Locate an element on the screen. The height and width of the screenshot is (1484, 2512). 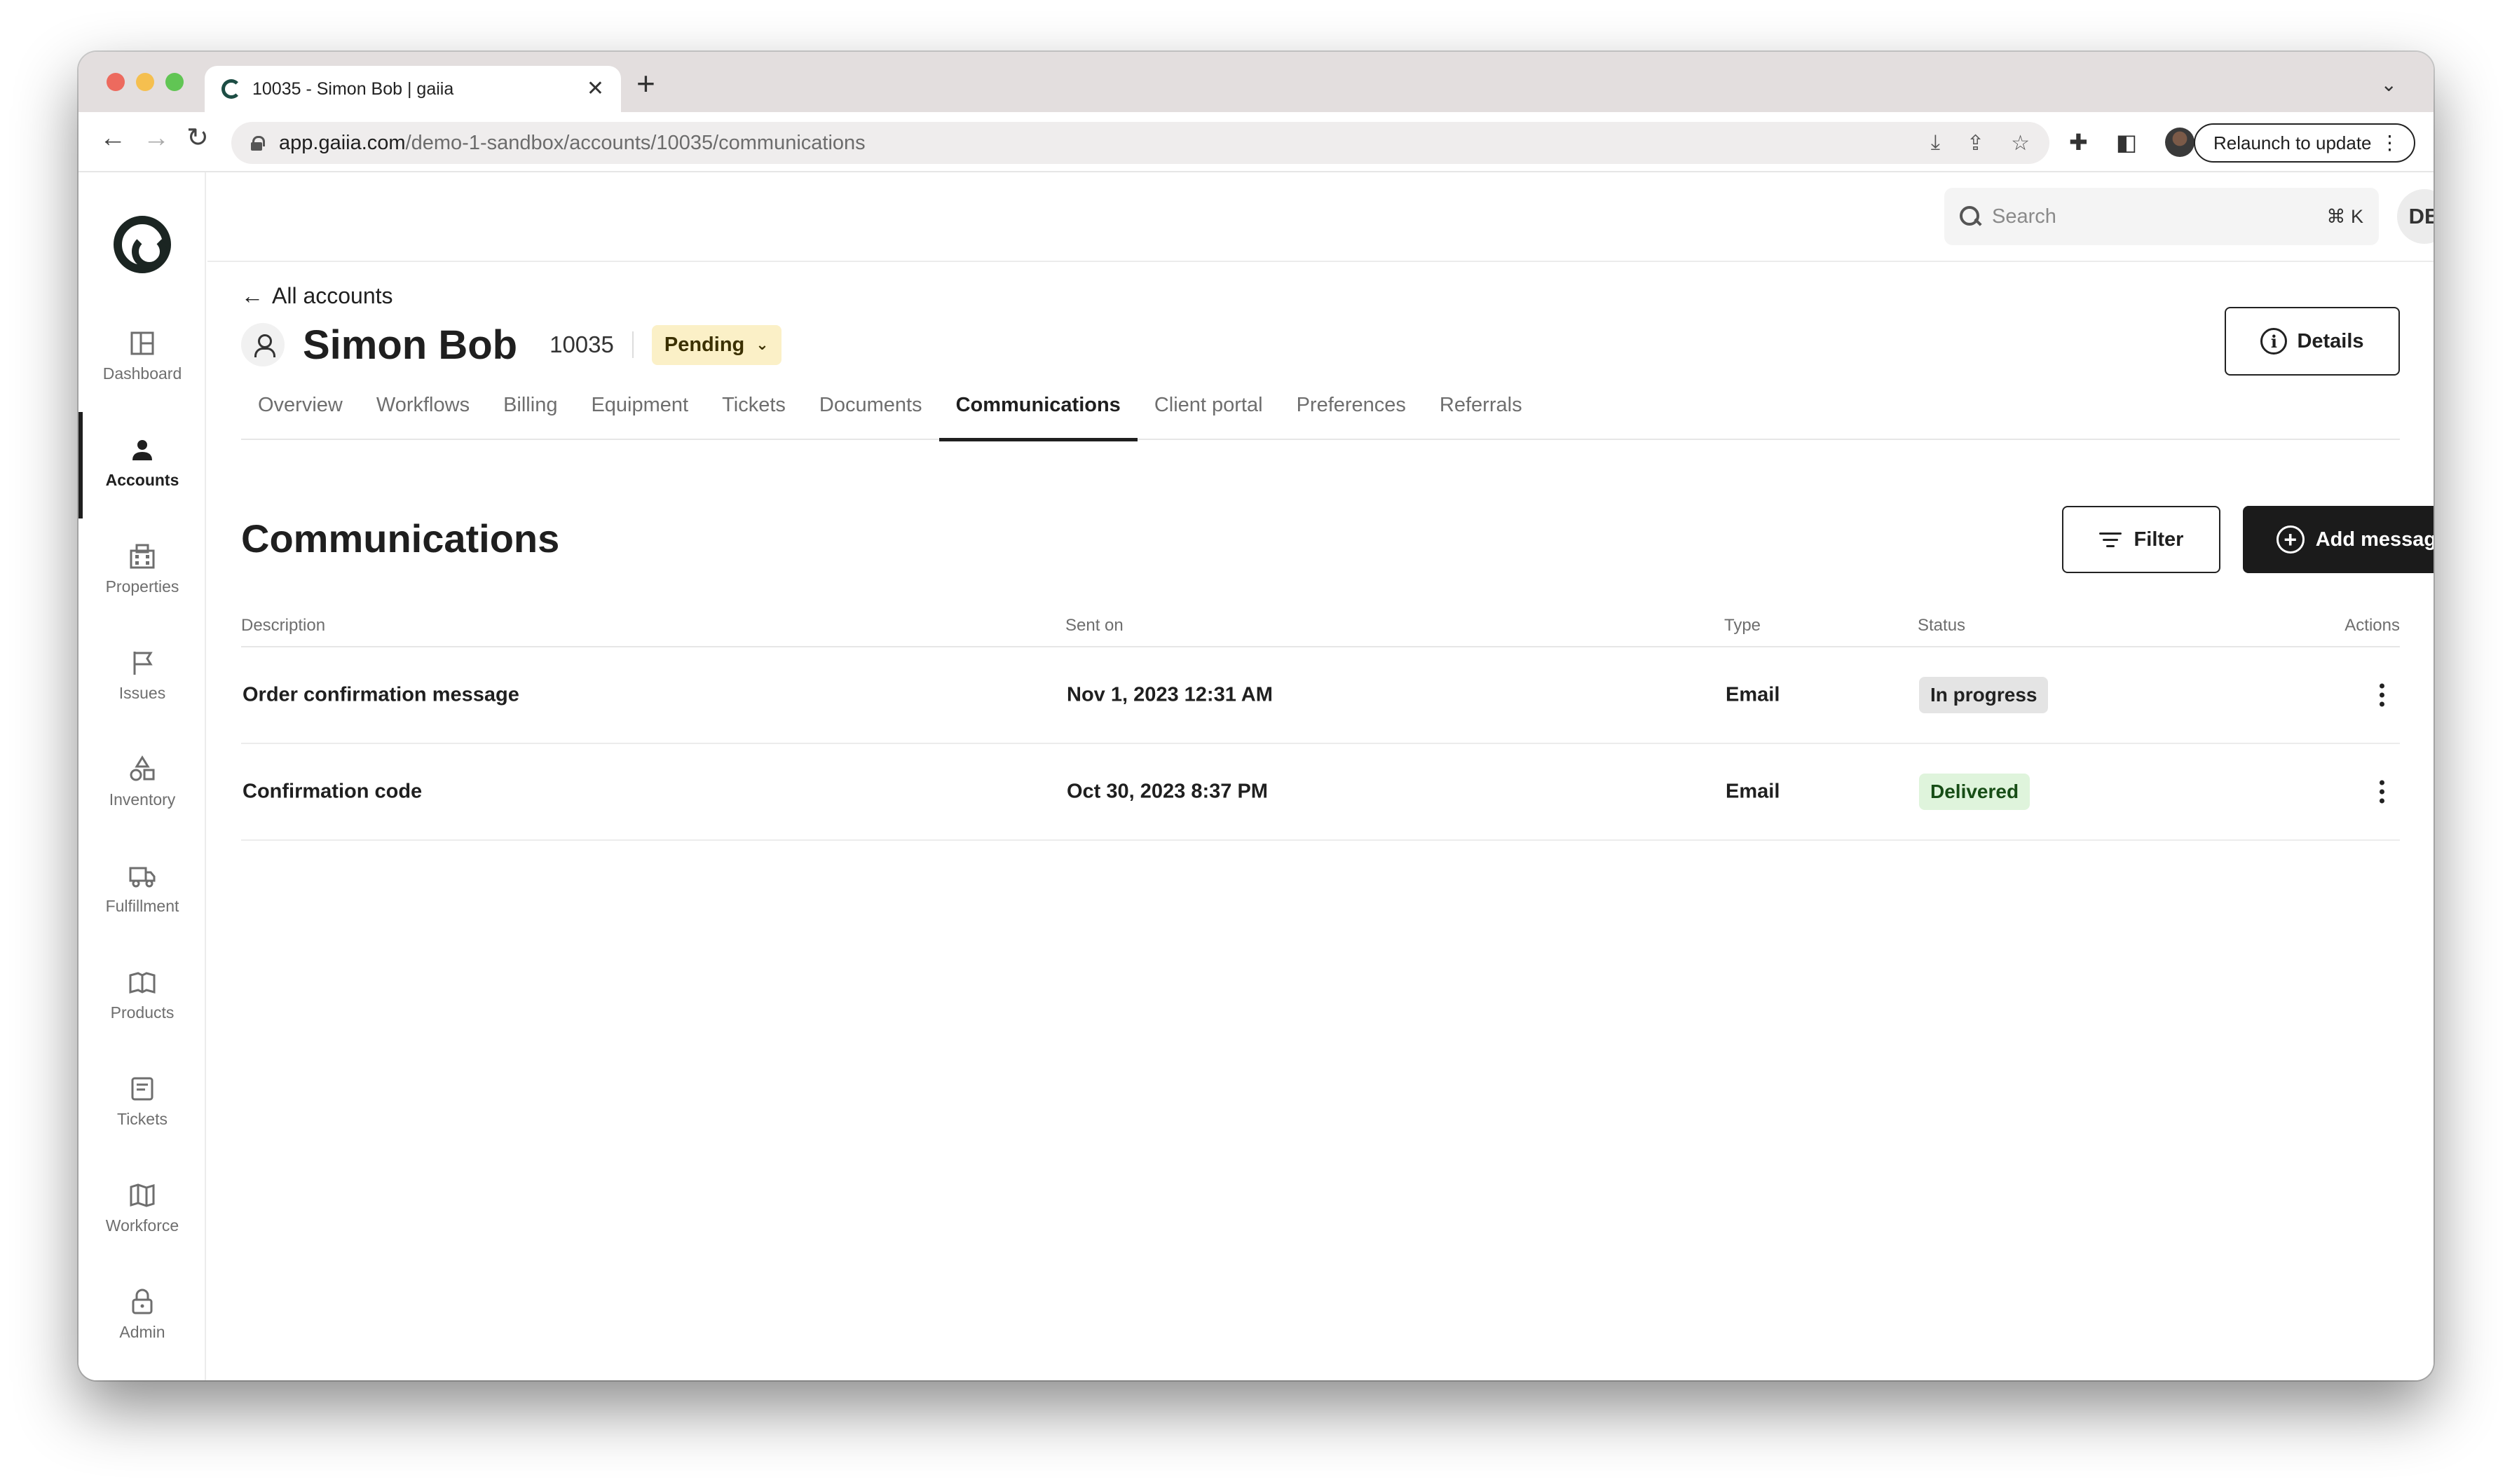
dashboard-icon is located at coordinates (142, 343).